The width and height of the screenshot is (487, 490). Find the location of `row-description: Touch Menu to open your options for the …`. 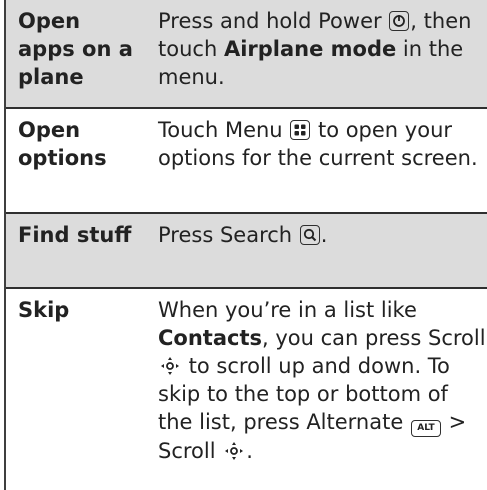

row-description: Touch Menu to open your options for the … is located at coordinates (322, 144).